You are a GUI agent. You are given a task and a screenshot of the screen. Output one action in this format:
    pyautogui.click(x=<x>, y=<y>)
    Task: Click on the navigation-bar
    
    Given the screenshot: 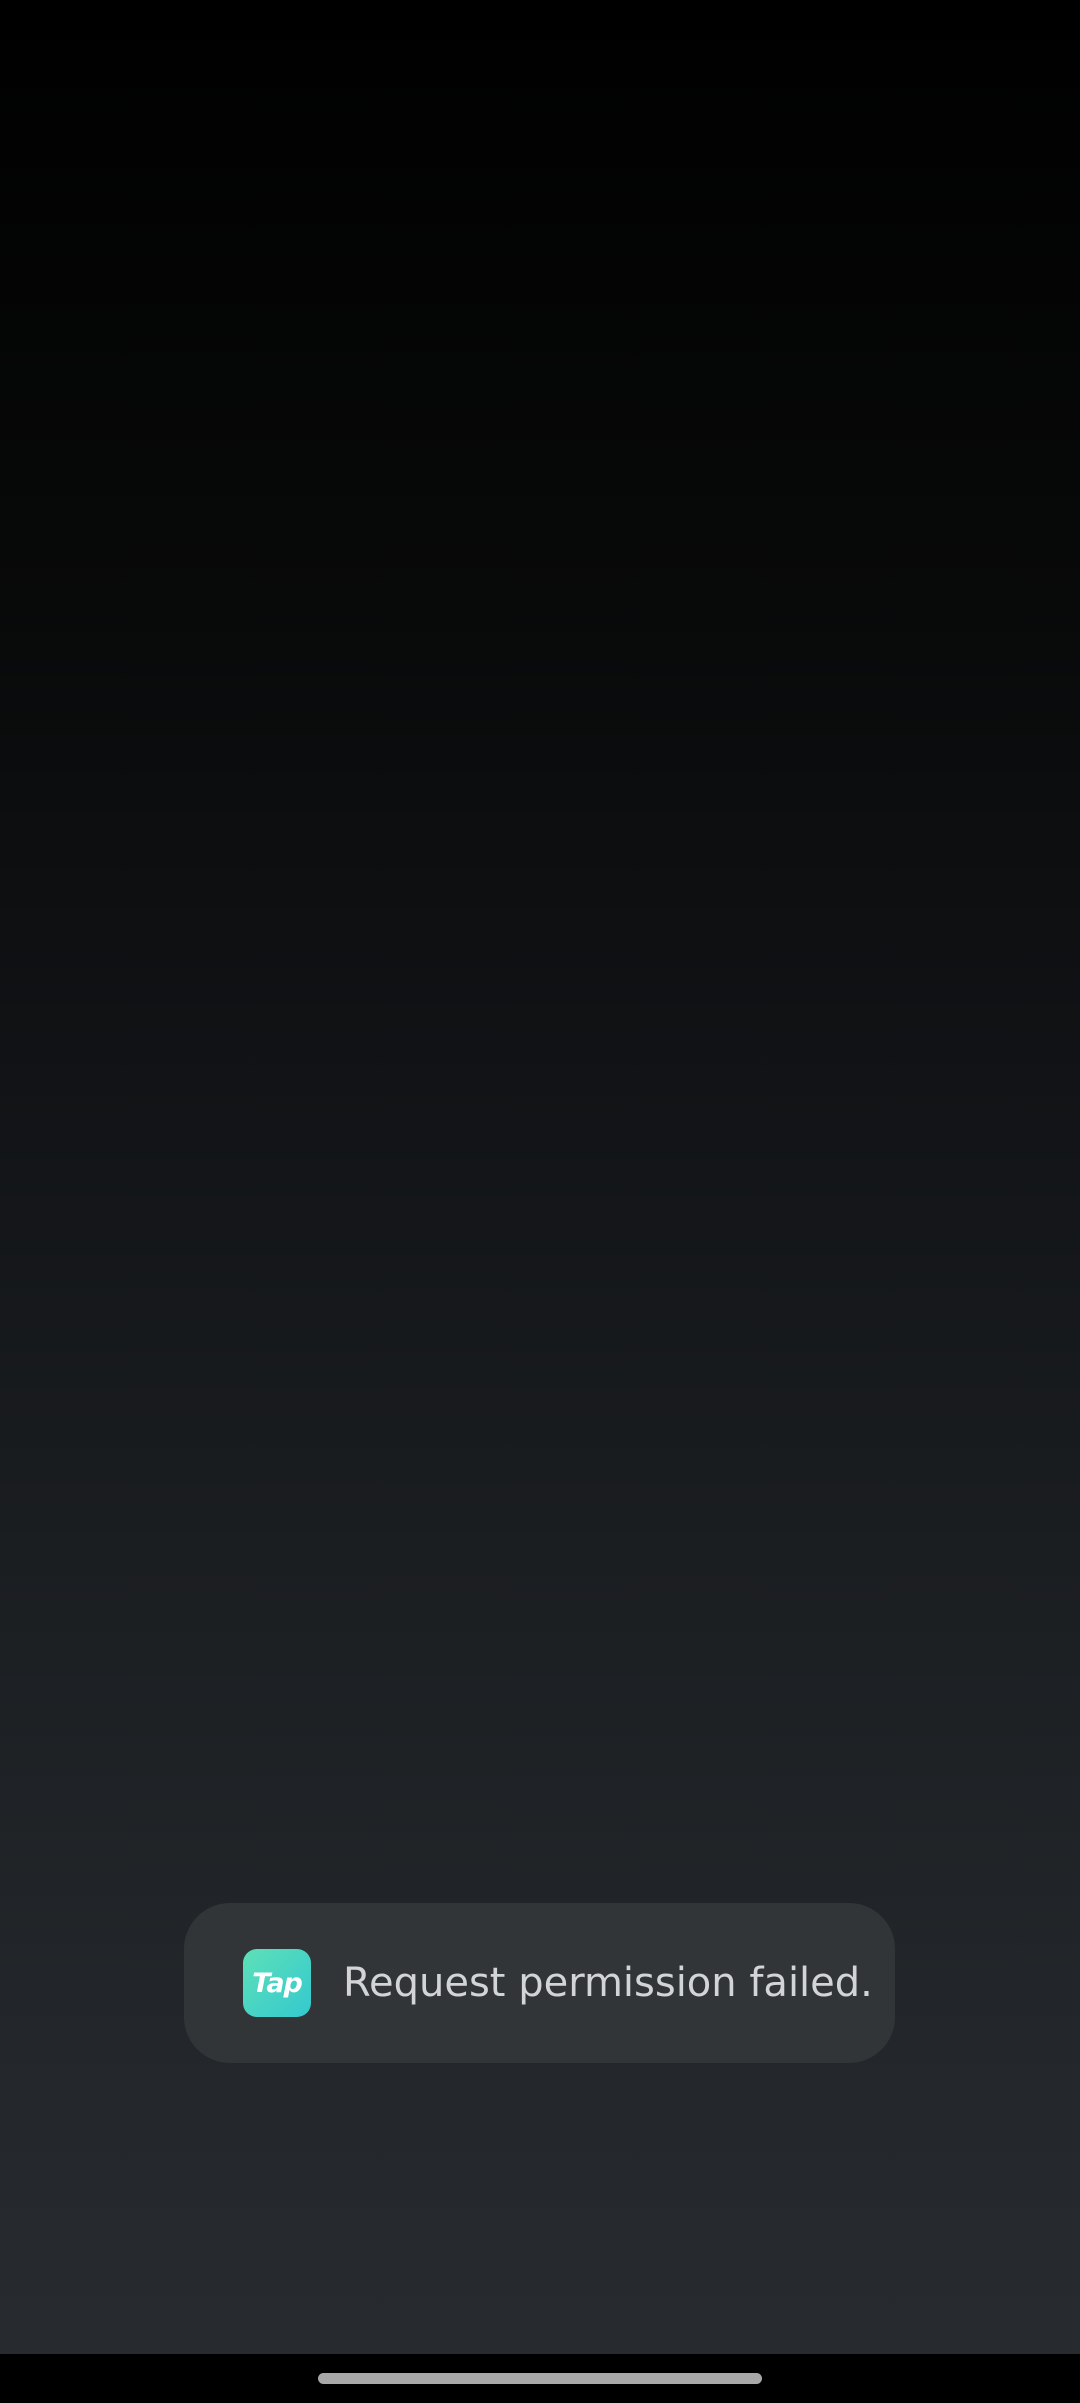 What is the action you would take?
    pyautogui.click(x=540, y=2378)
    